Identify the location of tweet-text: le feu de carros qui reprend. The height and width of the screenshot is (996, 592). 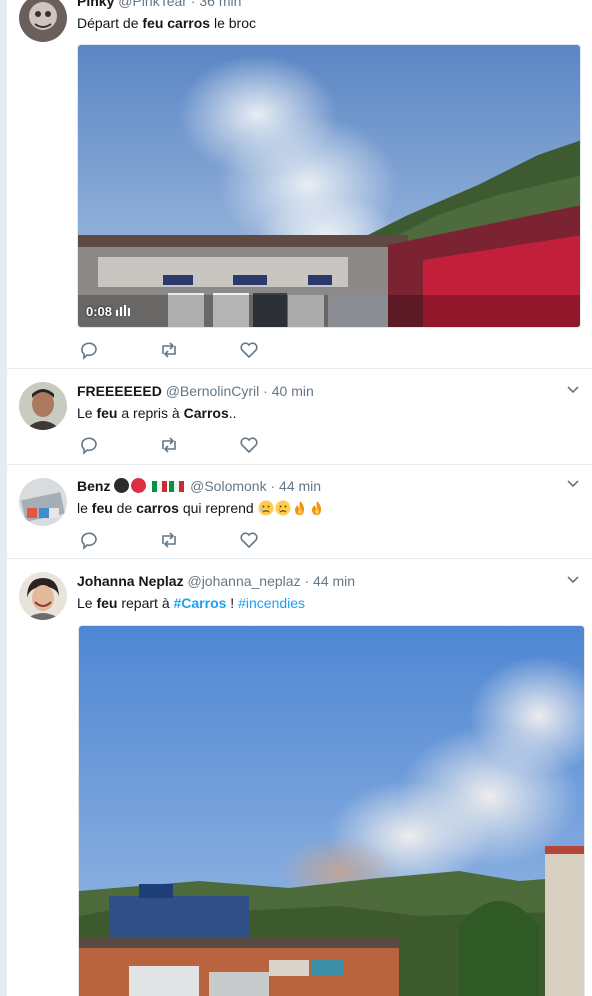
(201, 508).